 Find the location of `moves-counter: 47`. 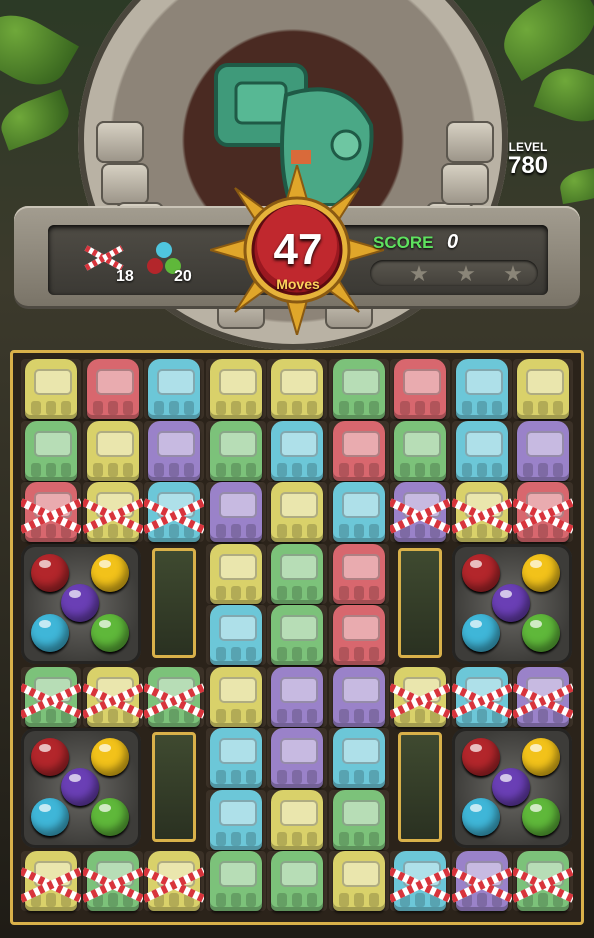

moves-counter: 47 is located at coordinates (298, 249).